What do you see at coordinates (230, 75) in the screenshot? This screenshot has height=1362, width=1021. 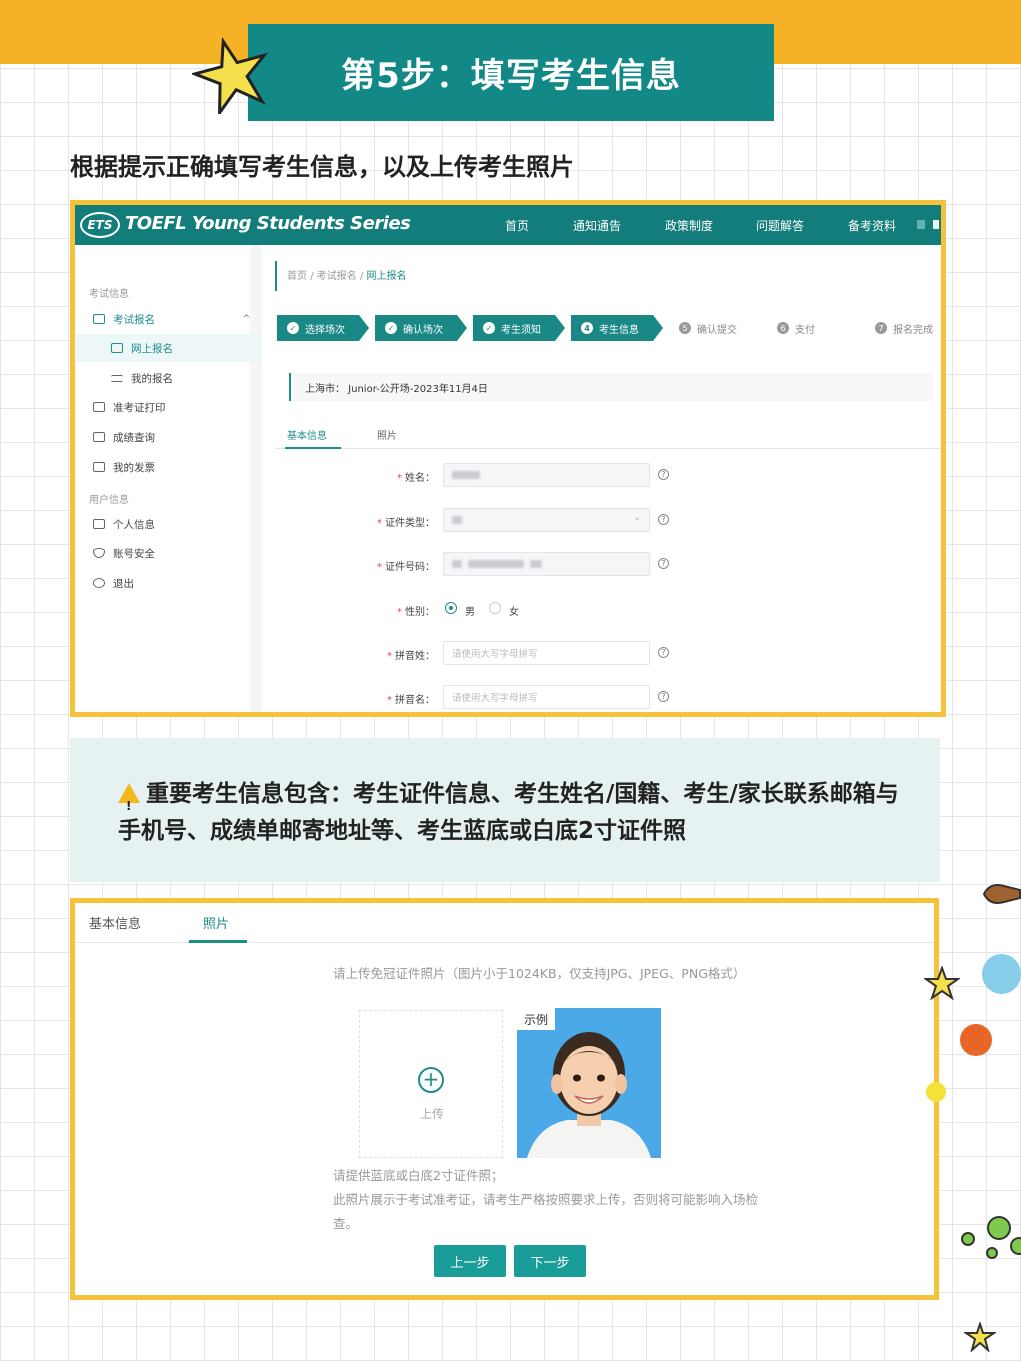 I see `star-icon` at bounding box center [230, 75].